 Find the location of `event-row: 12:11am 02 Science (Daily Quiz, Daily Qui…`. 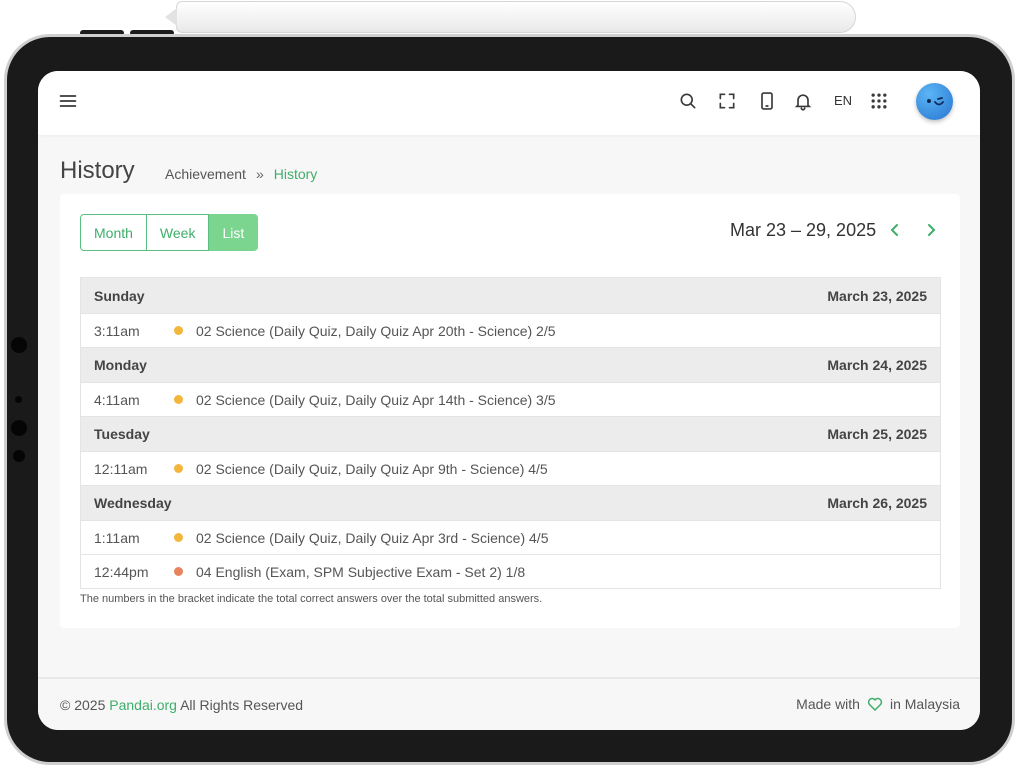

event-row: 12:11am 02 Science (Daily Quiz, Daily Qui… is located at coordinates (510, 468).